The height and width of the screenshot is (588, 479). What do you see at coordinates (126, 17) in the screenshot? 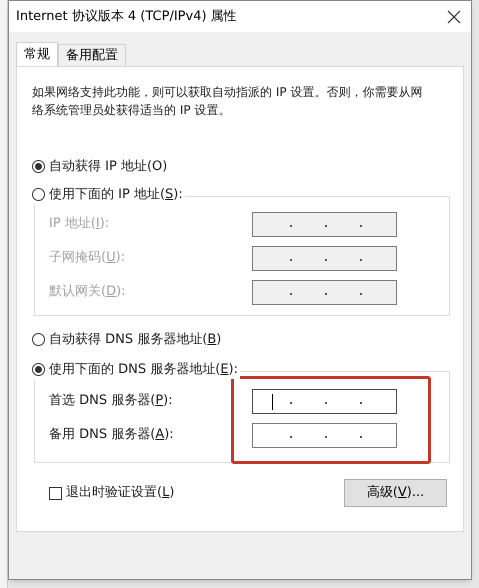
I see `window-title: Internet 协议版本 4 (TCP/IPv4) 属性` at bounding box center [126, 17].